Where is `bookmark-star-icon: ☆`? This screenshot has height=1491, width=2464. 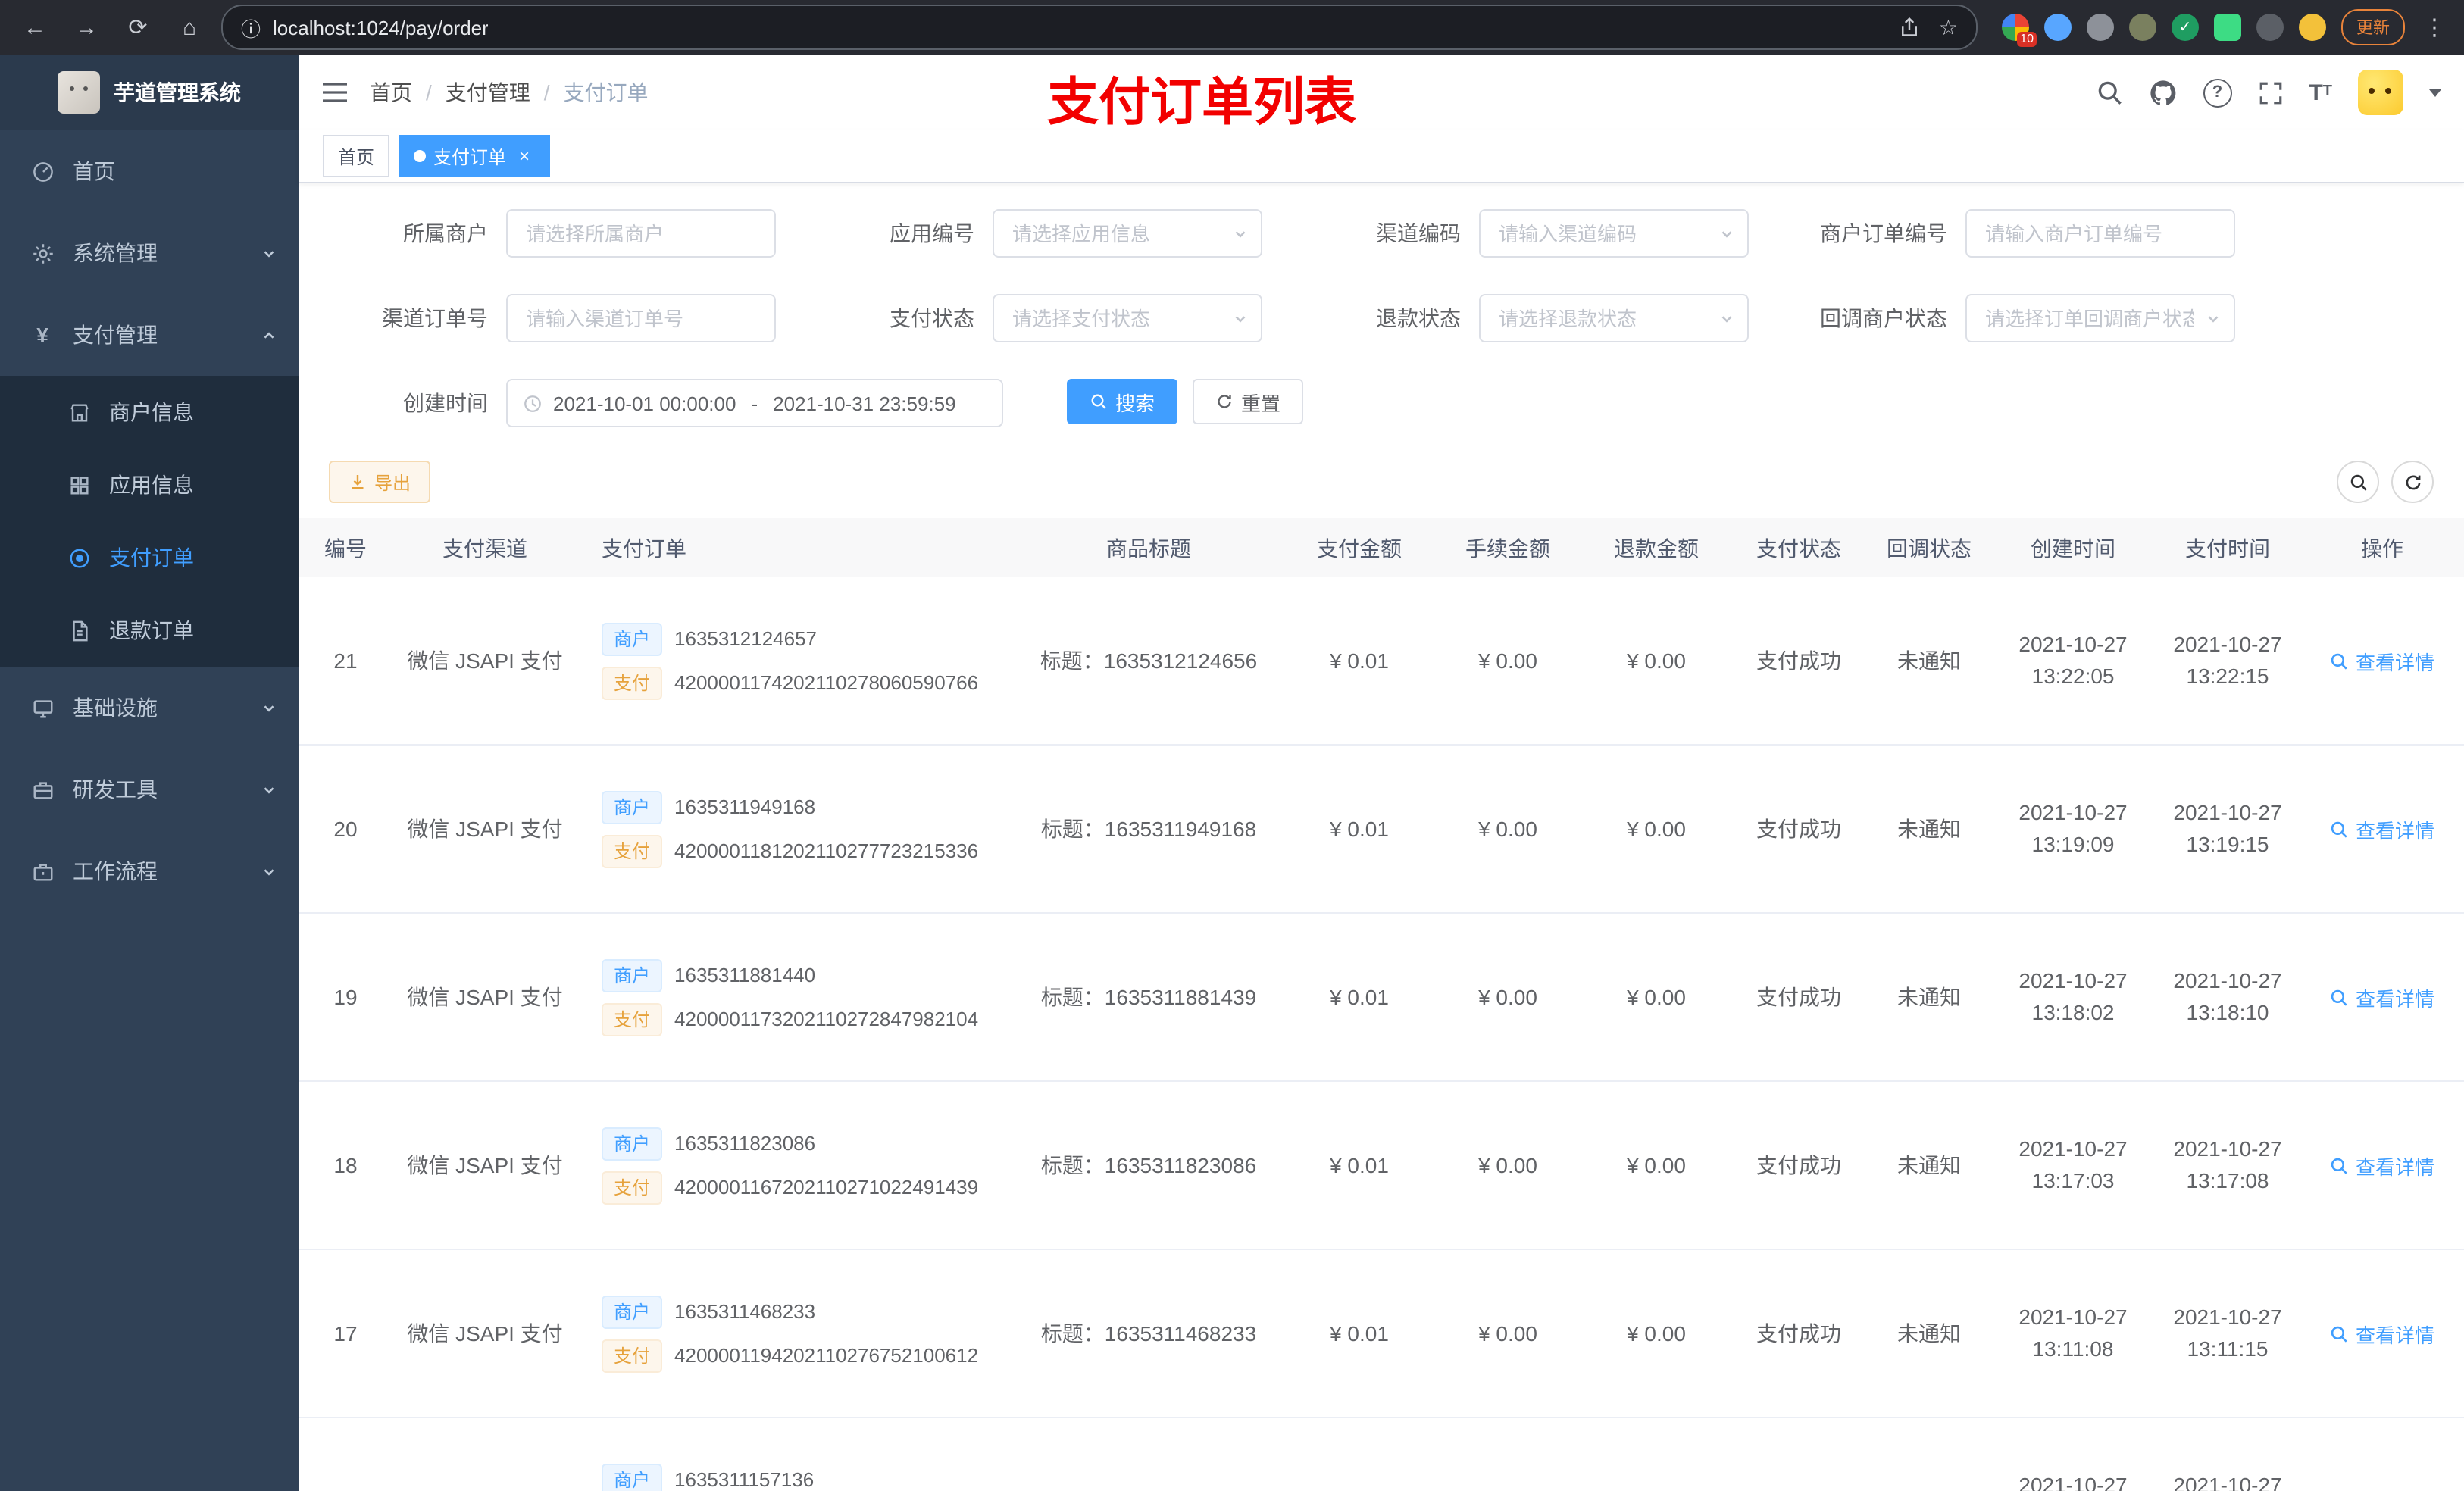
bookmark-star-icon: ☆ is located at coordinates (1948, 27).